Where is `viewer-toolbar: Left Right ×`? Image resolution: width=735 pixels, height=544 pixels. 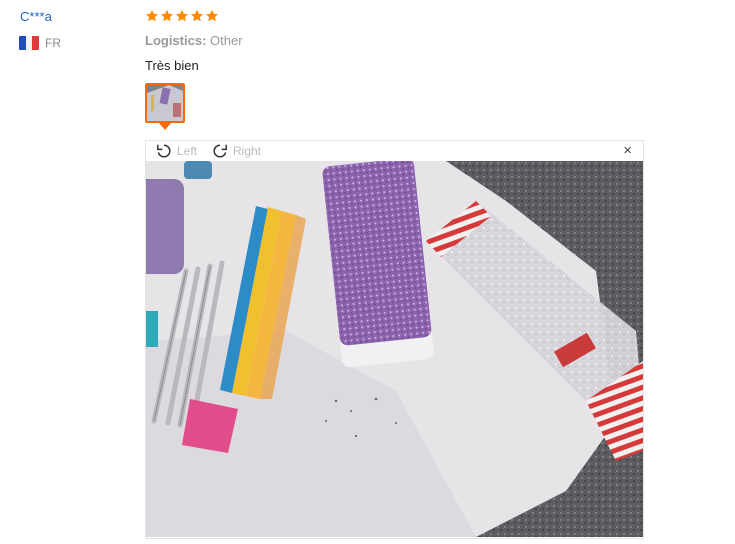
viewer-toolbar: Left Right × is located at coordinates (394, 151).